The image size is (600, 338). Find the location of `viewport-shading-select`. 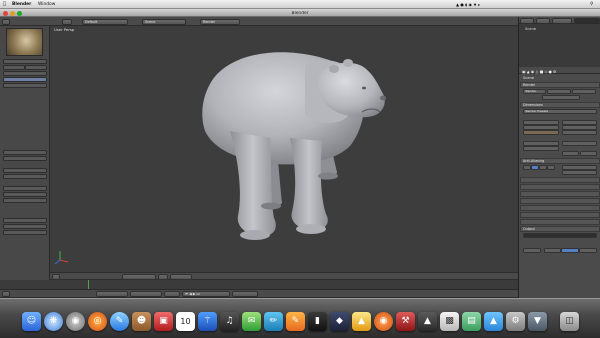

viewport-shading-select is located at coordinates (163, 276).